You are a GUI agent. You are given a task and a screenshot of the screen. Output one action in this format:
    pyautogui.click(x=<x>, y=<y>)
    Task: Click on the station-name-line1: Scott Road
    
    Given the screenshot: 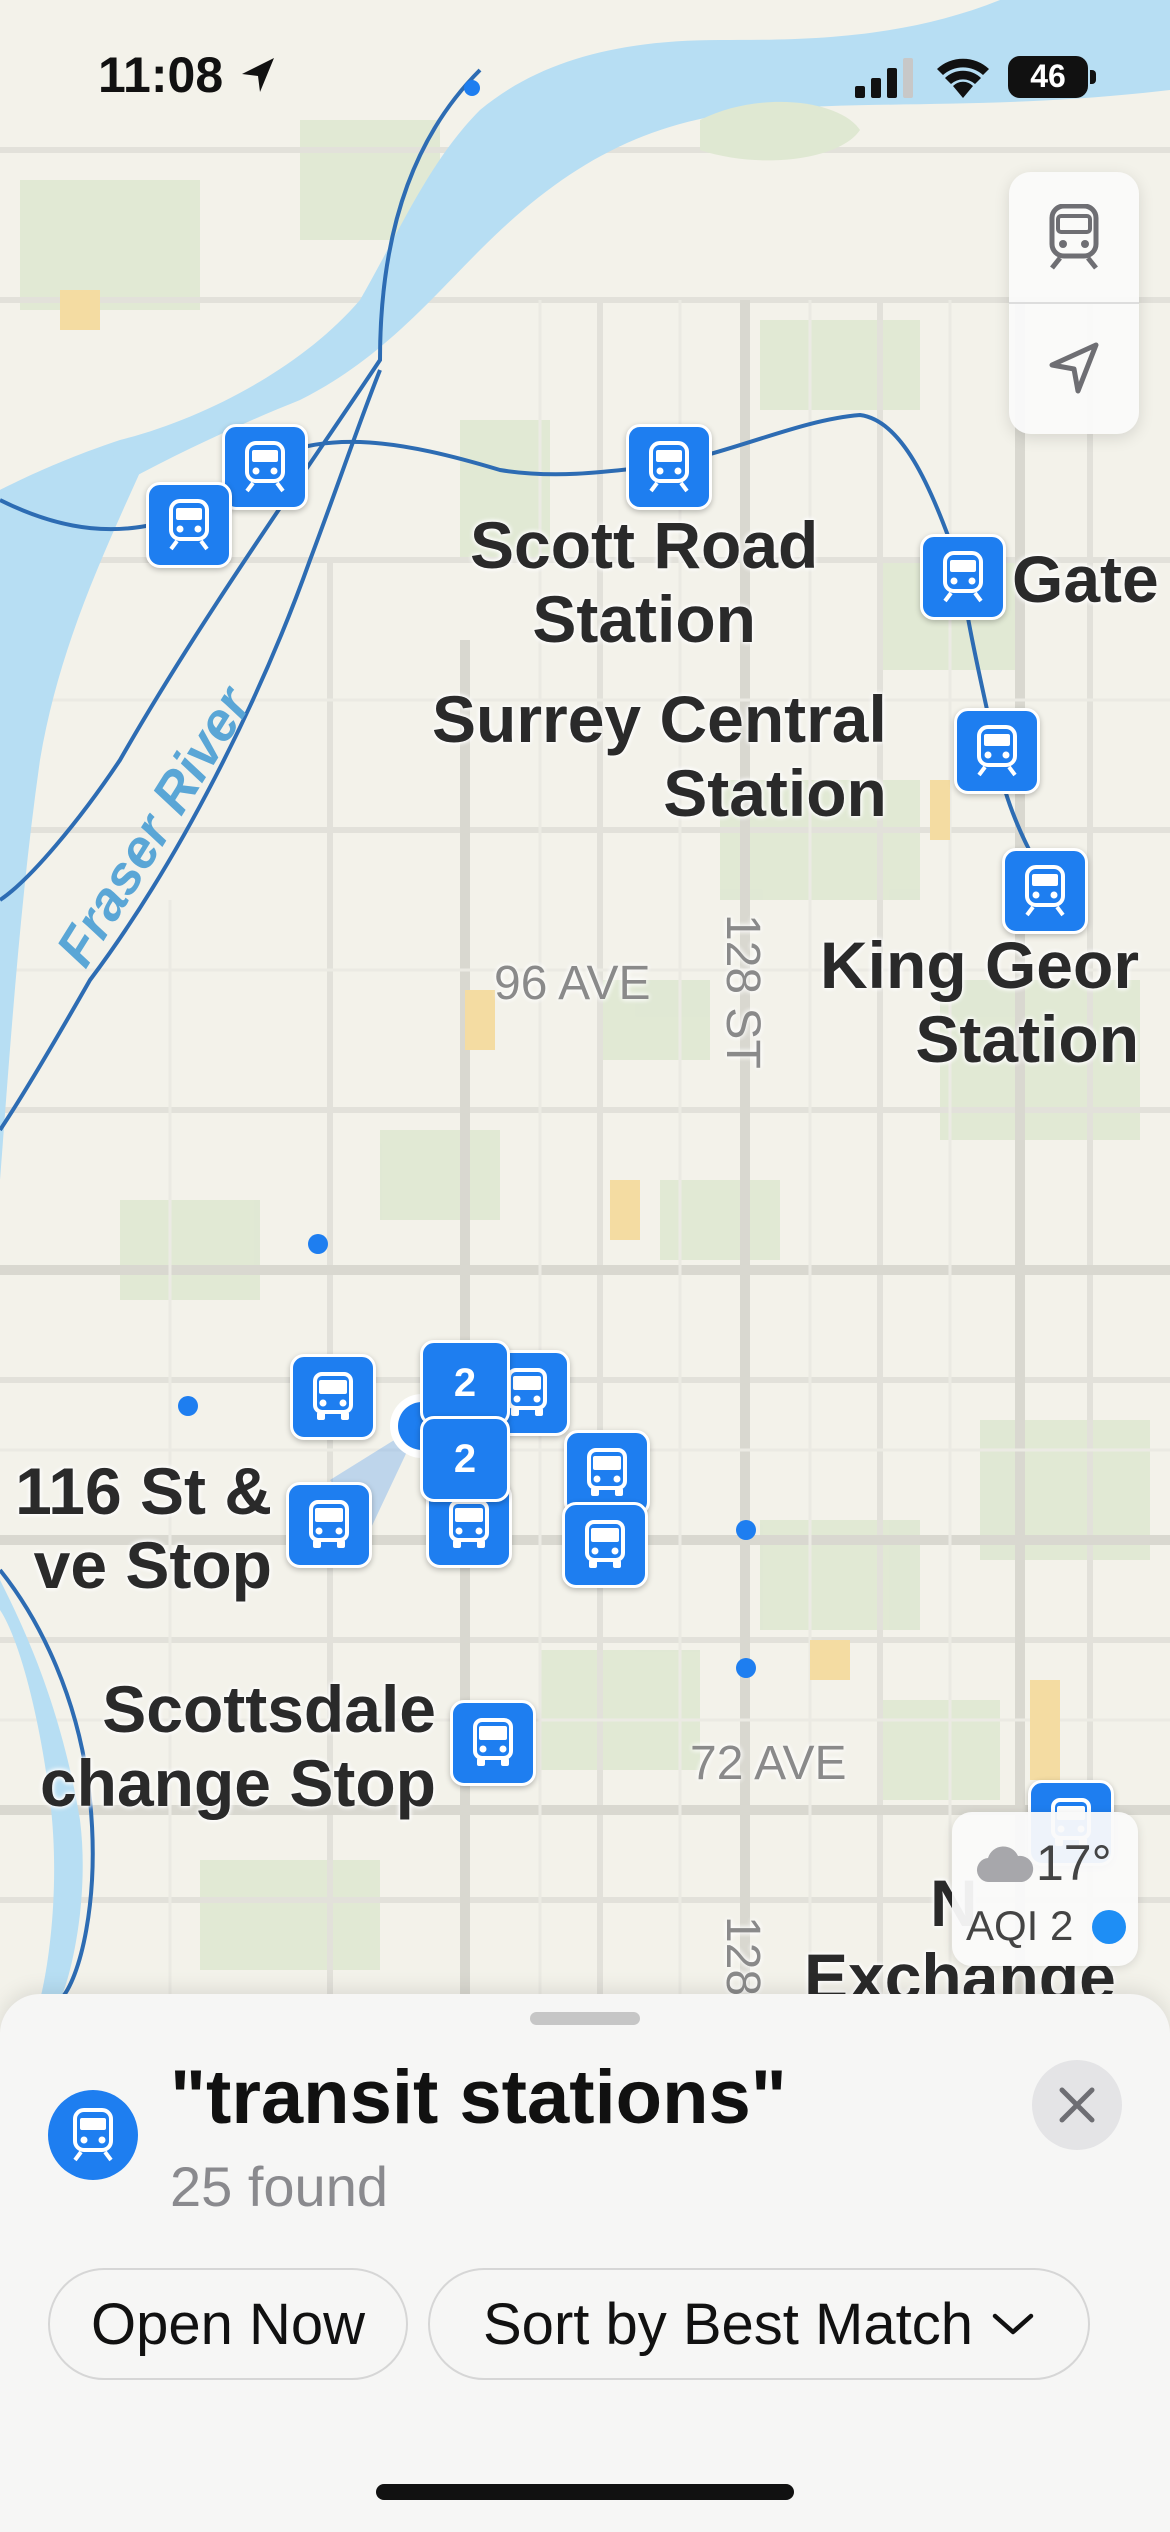 What is the action you would take?
    pyautogui.click(x=644, y=545)
    